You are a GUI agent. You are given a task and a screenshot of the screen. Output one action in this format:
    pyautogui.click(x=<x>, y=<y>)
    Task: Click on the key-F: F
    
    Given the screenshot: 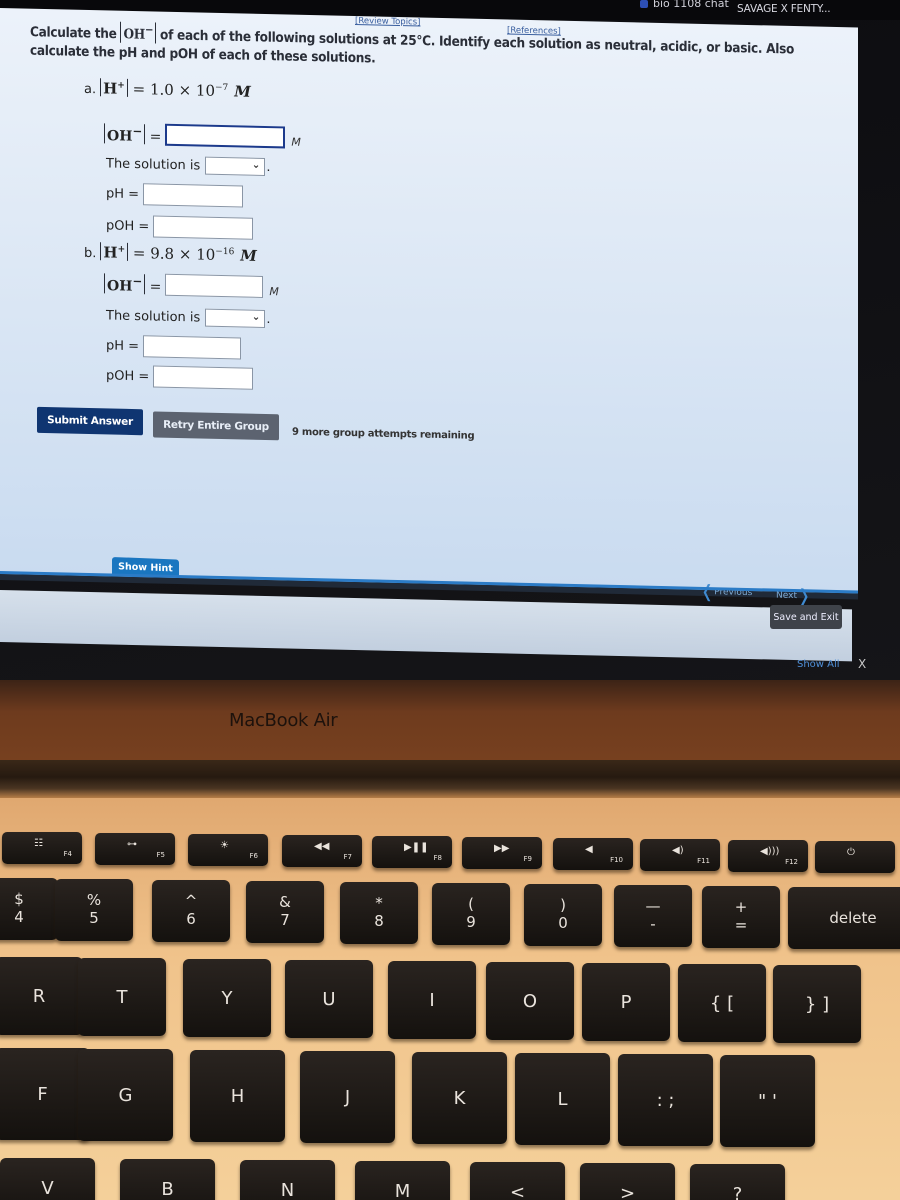 What is the action you would take?
    pyautogui.click(x=45, y=1094)
    